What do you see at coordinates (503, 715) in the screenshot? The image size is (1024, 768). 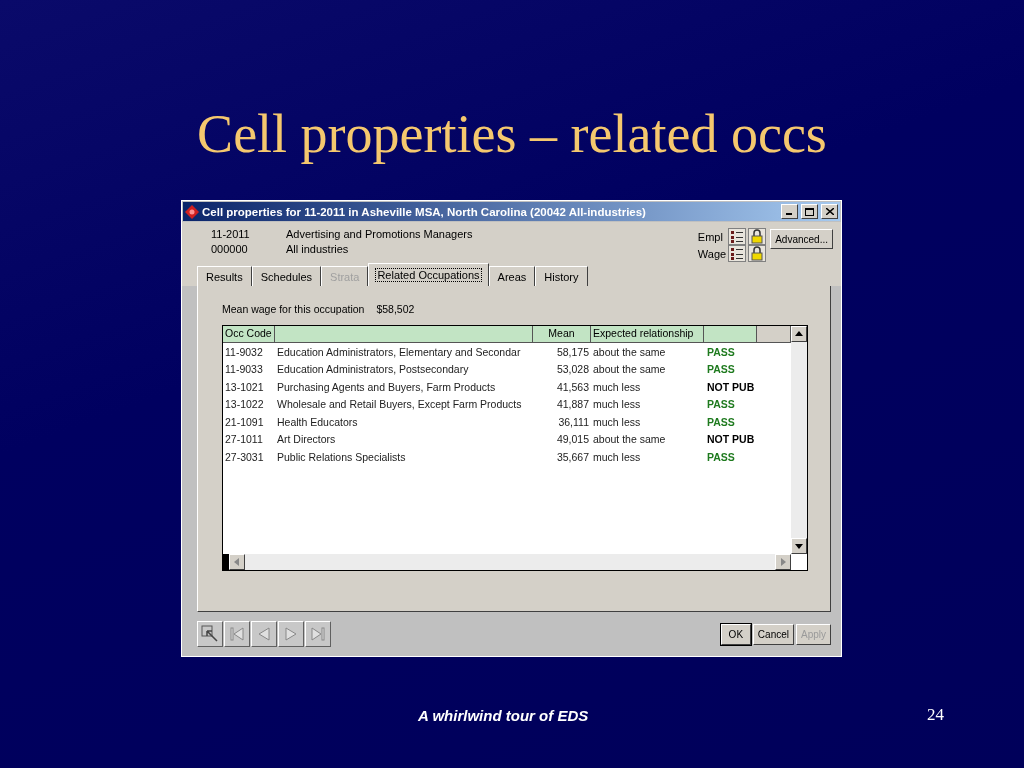 I see `slide-footer: A whirlwind tour of EDS` at bounding box center [503, 715].